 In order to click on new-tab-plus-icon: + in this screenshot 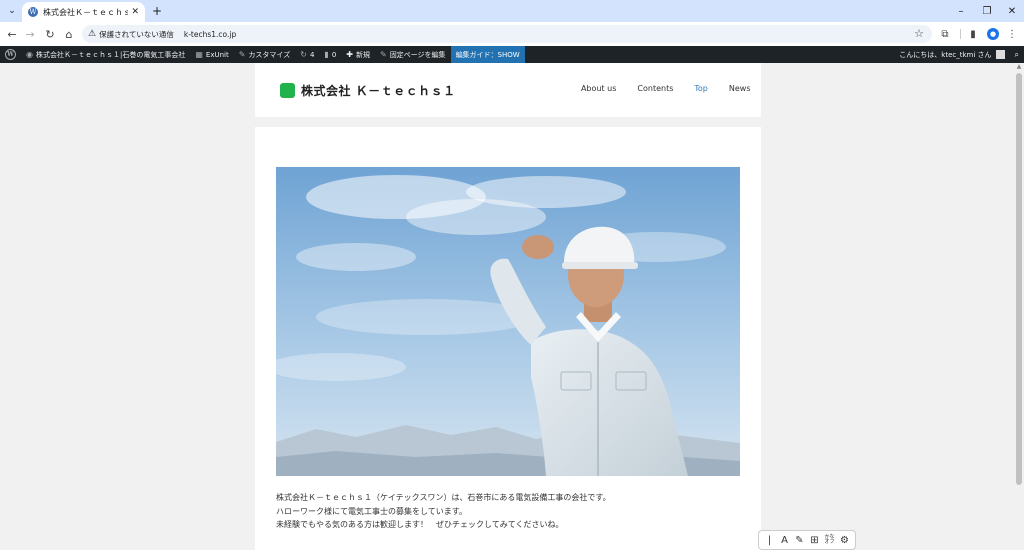, I will do `click(157, 11)`.